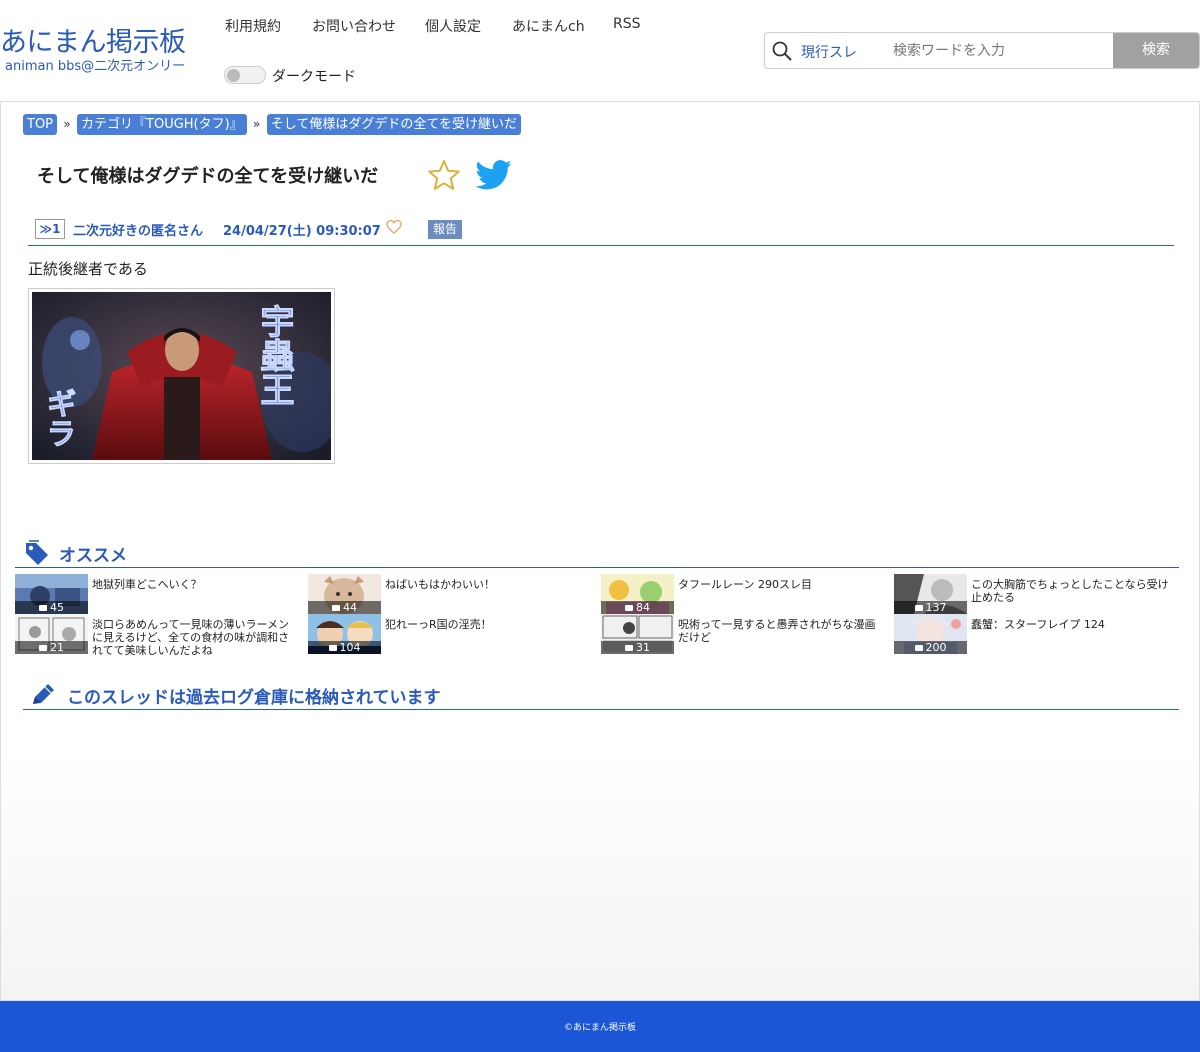 The width and height of the screenshot is (1200, 1052). I want to click on reply-count: 31, so click(637, 647).